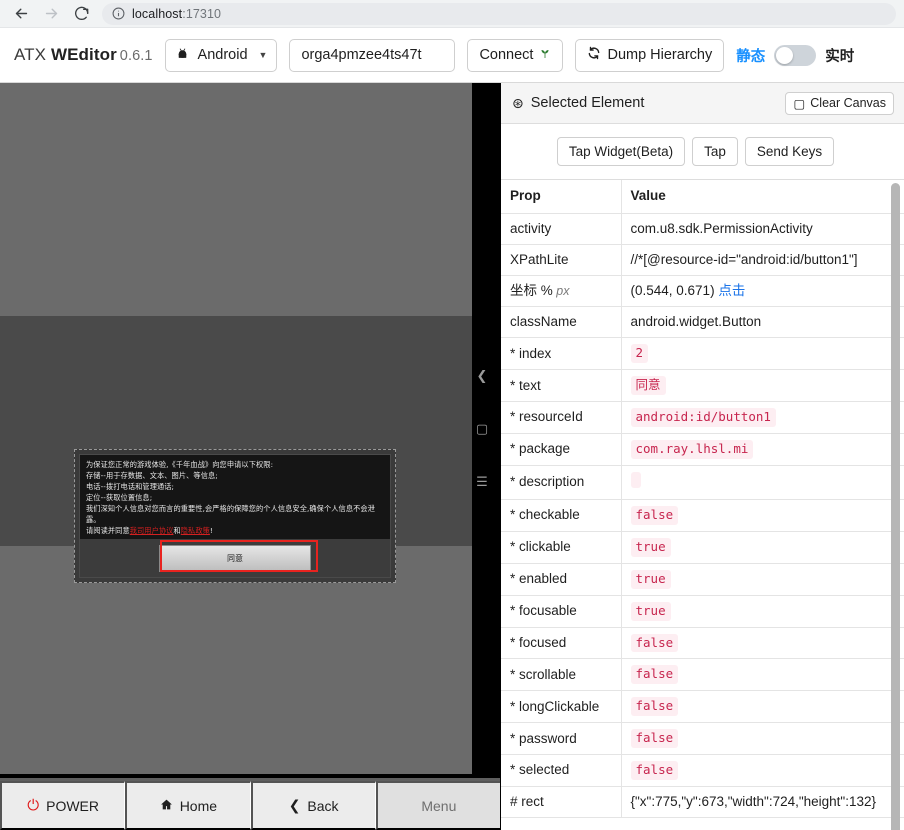  I want to click on toggle-label-static: 静态, so click(750, 55).